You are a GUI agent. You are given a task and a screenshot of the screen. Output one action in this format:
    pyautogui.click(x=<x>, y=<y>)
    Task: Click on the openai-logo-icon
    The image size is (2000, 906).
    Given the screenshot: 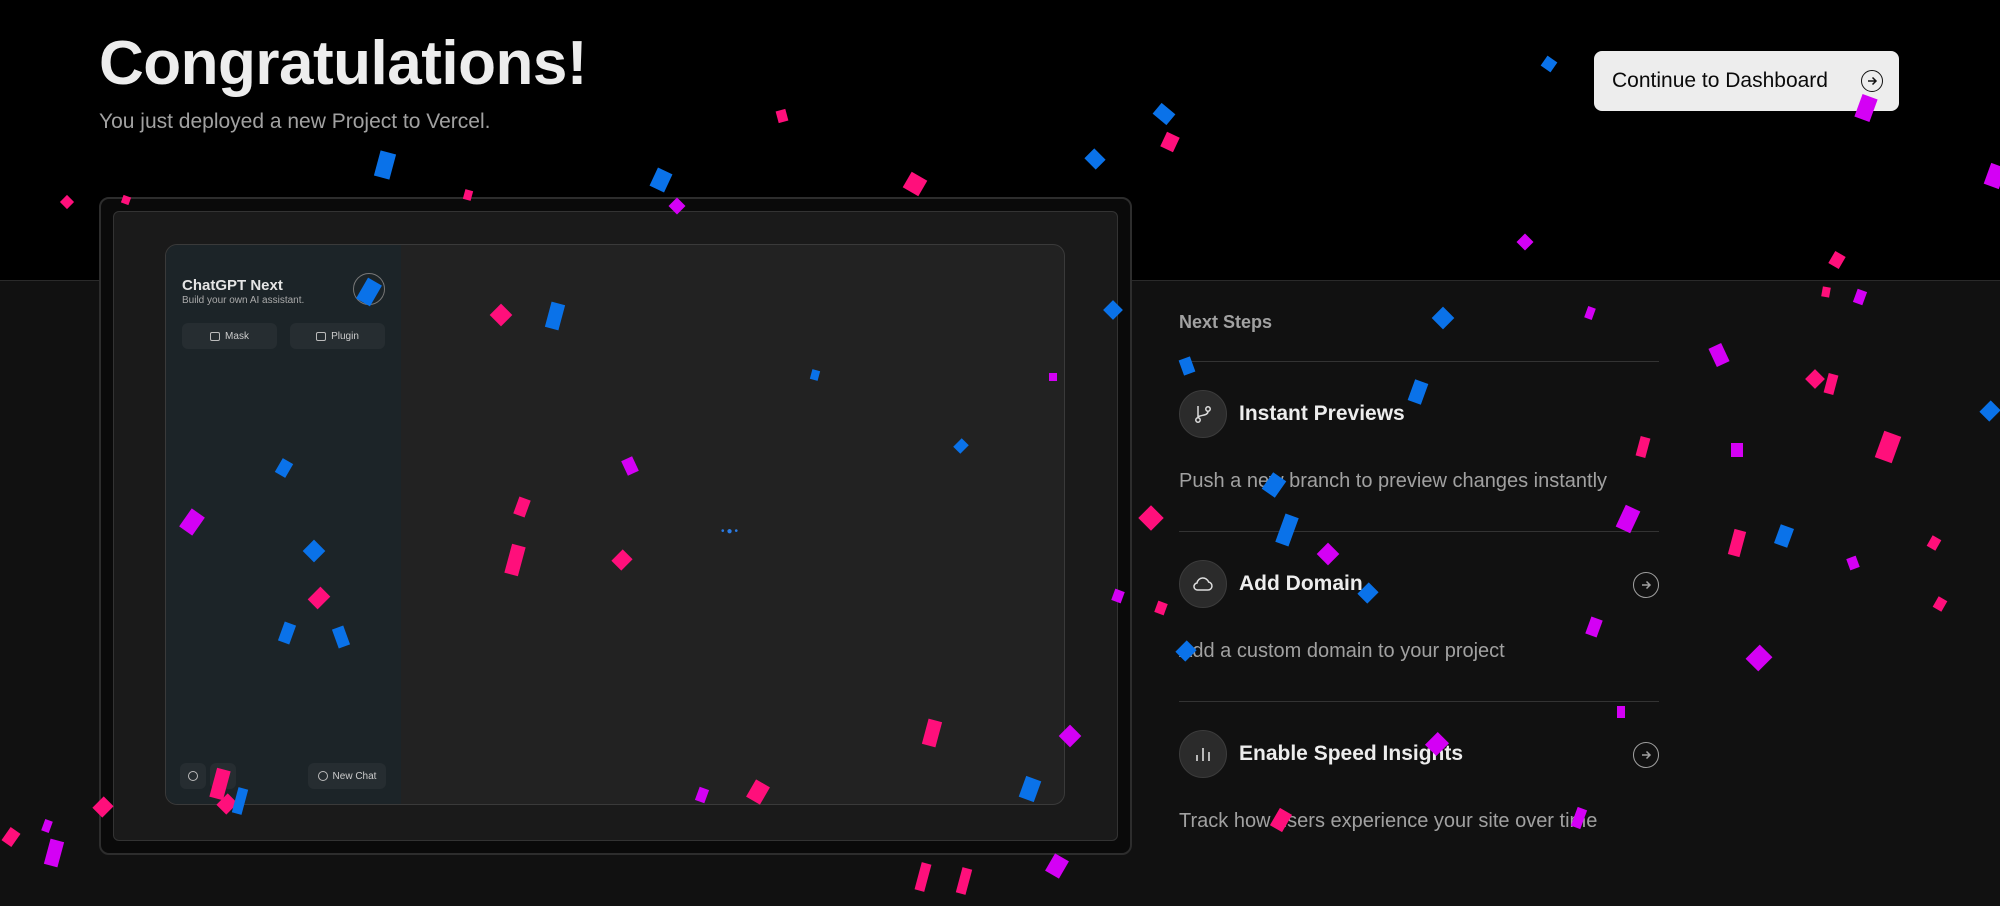 What is the action you would take?
    pyautogui.click(x=369, y=289)
    